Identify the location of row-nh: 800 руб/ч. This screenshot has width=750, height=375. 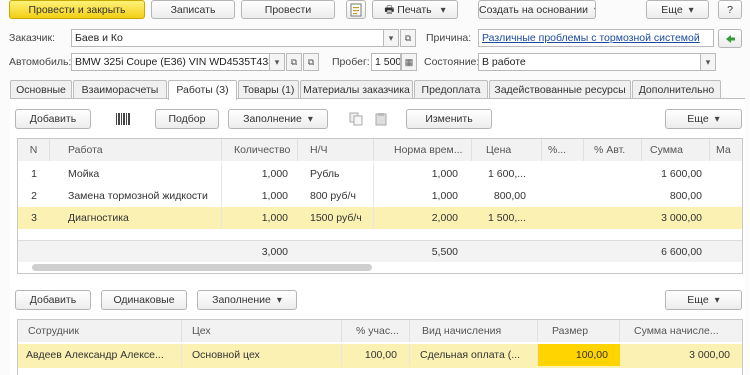
(336, 196).